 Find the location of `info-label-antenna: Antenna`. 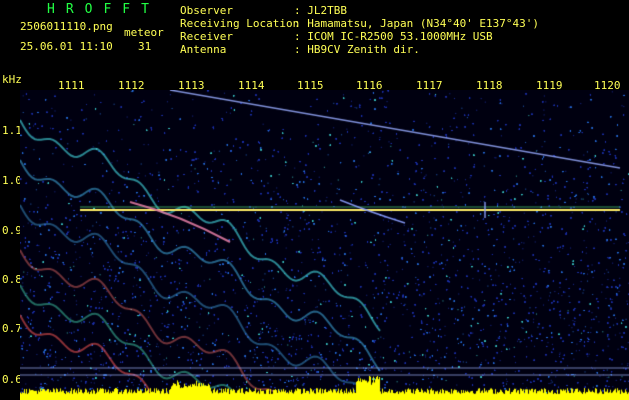

info-label-antenna: Antenna is located at coordinates (203, 49).